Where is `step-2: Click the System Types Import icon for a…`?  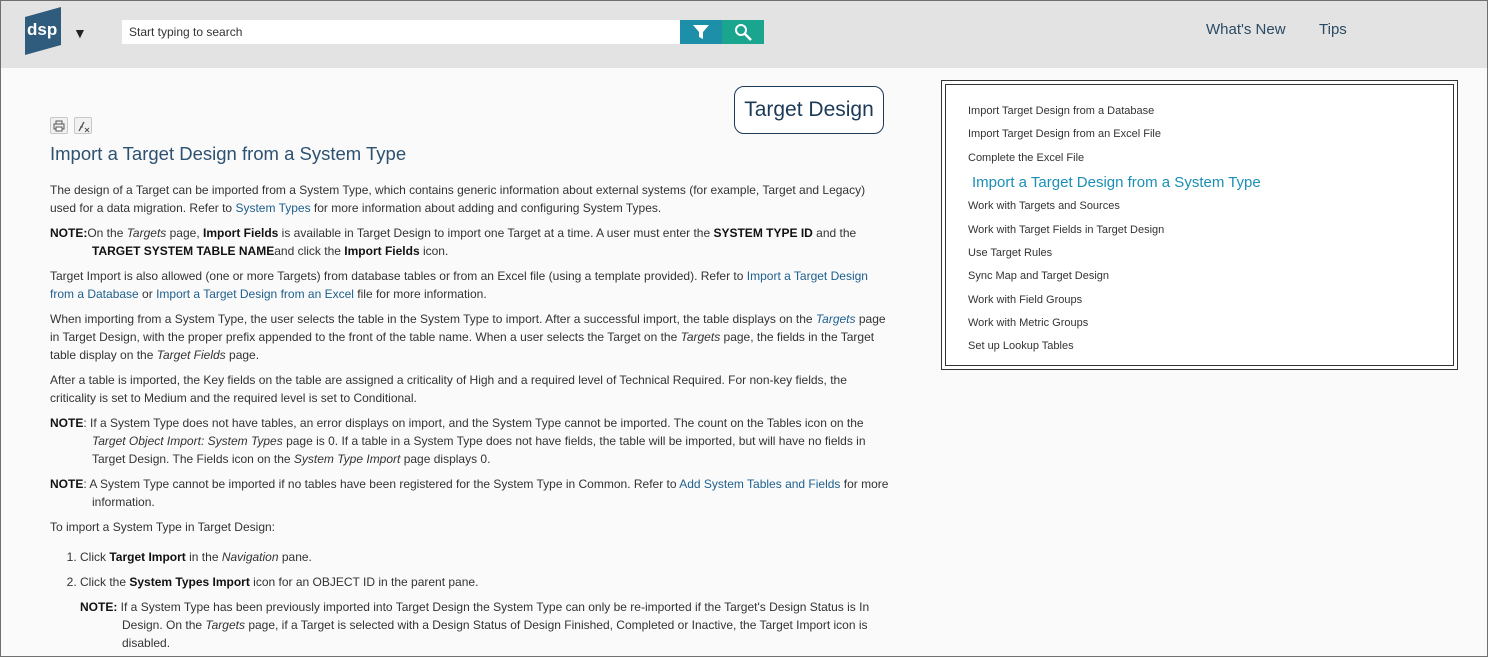
step-2: Click the System Types Import icon for a… is located at coordinates (485, 582).